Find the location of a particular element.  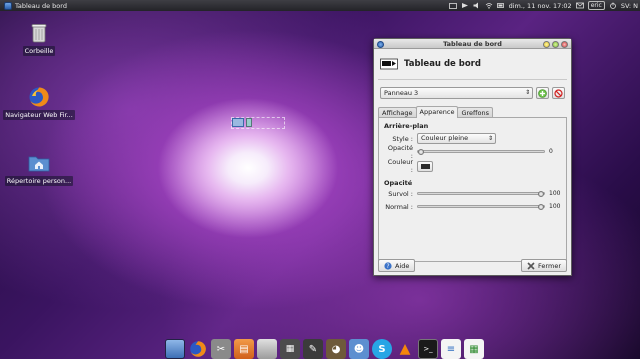

window-menu-icon is located at coordinates (380, 44).